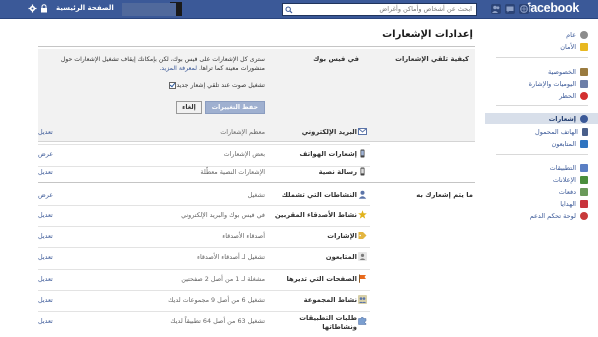 This screenshot has width=598, height=337. What do you see at coordinates (552, 215) in the screenshot?
I see `sidebar-item-label: لوحة تحكم الدعم` at bounding box center [552, 215].